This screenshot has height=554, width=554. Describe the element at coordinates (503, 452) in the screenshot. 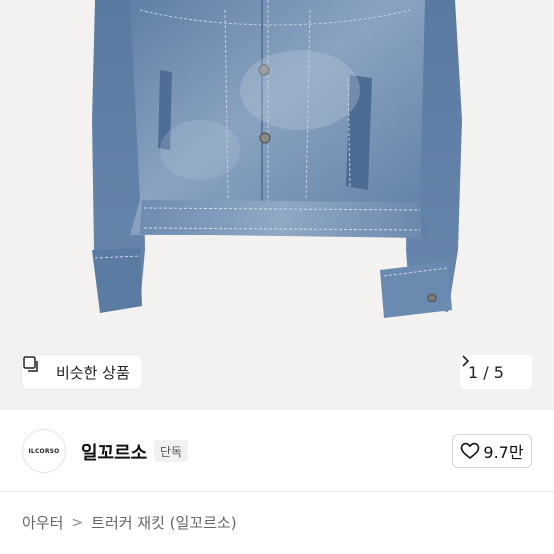

I see `like-count: 9.7만` at that location.